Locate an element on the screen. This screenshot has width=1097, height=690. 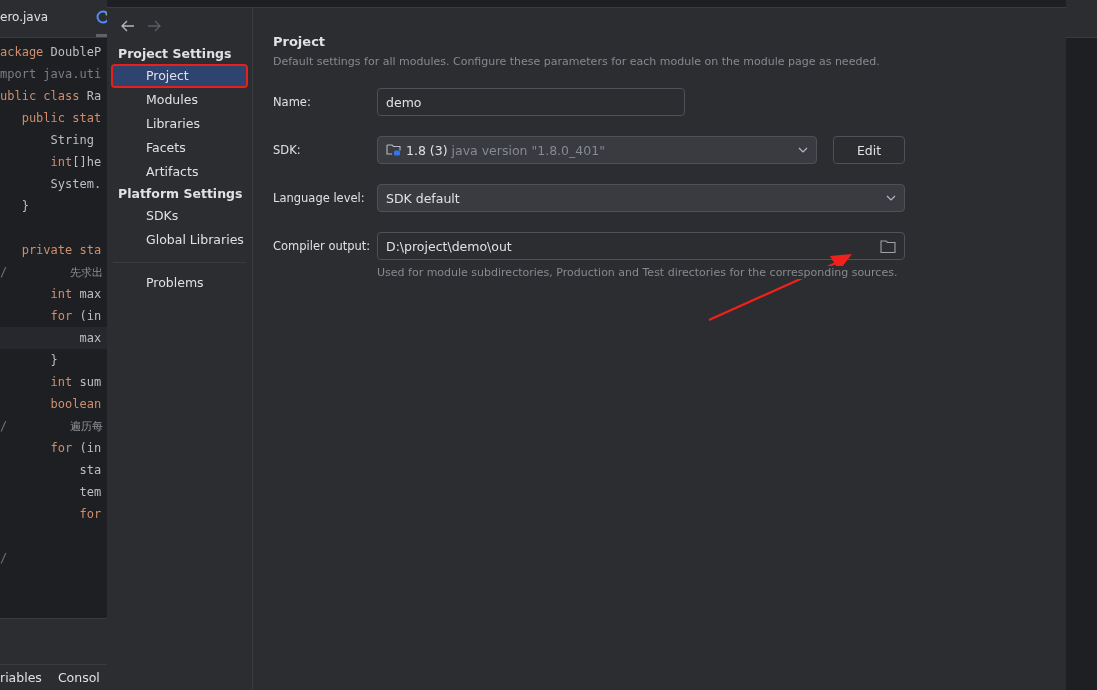
tool-window-tab: riables is located at coordinates (21, 677).